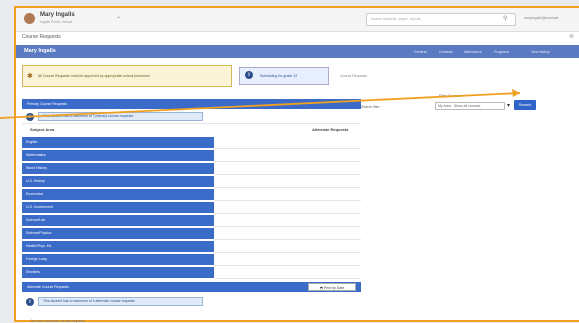 The width and height of the screenshot is (579, 323). I want to click on arrow-line, so click(260, 105).